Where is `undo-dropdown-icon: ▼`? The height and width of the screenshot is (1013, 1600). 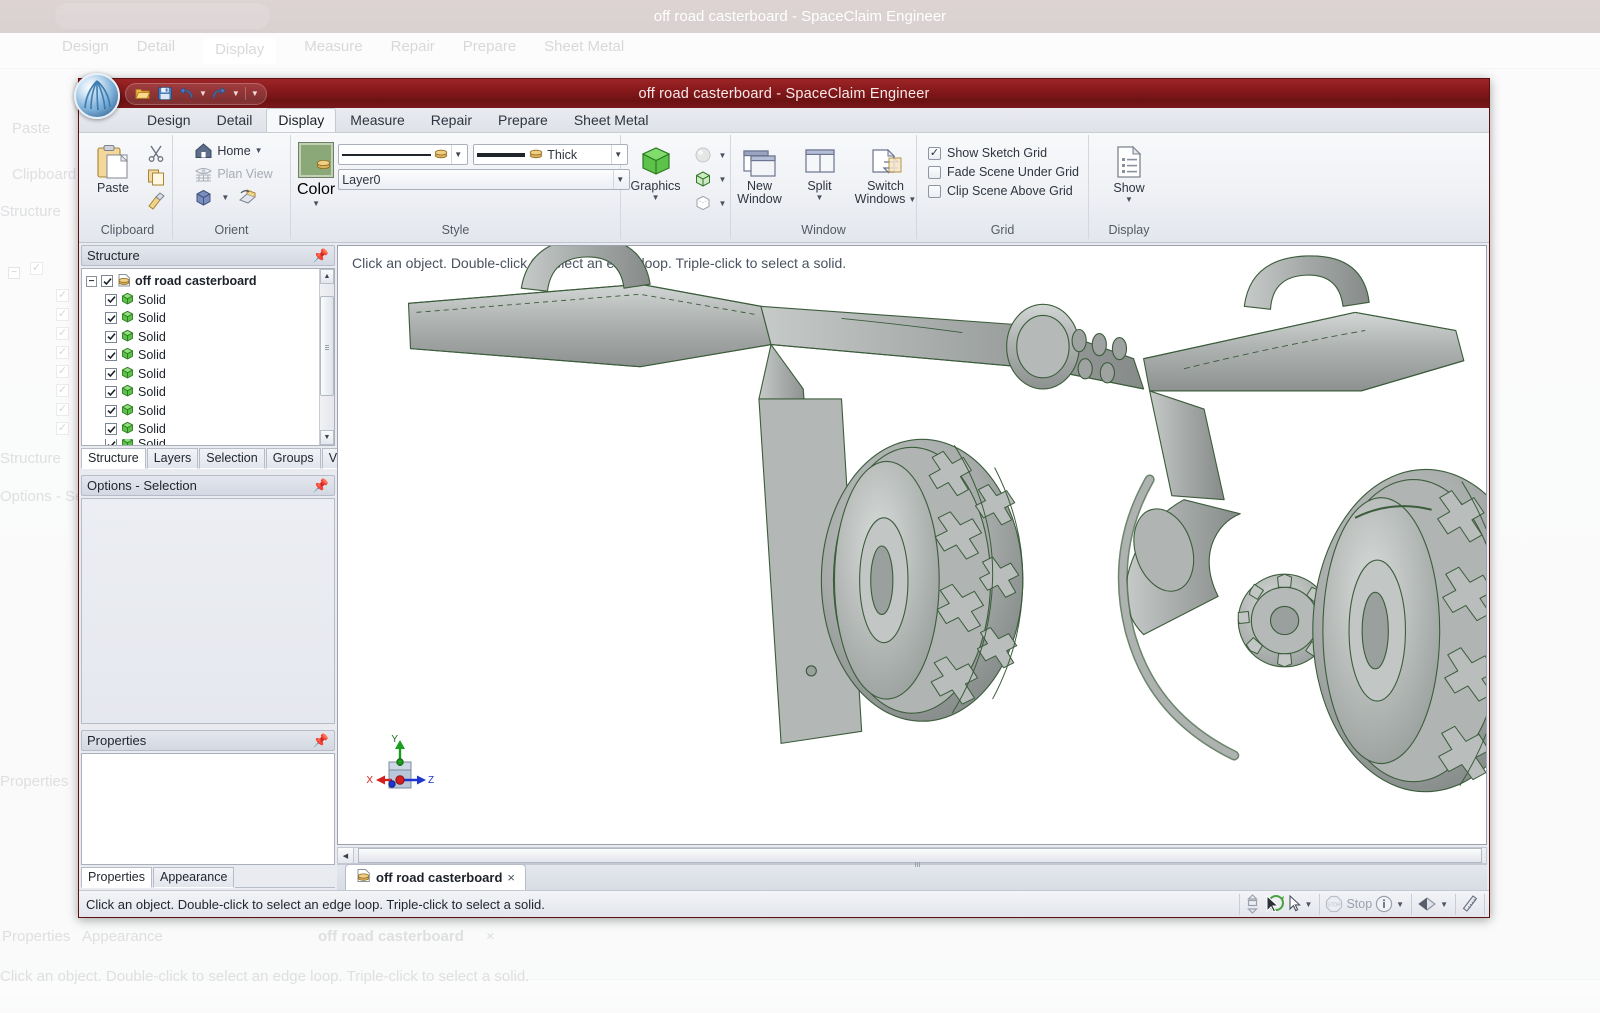
undo-dropdown-icon: ▼ is located at coordinates (203, 93).